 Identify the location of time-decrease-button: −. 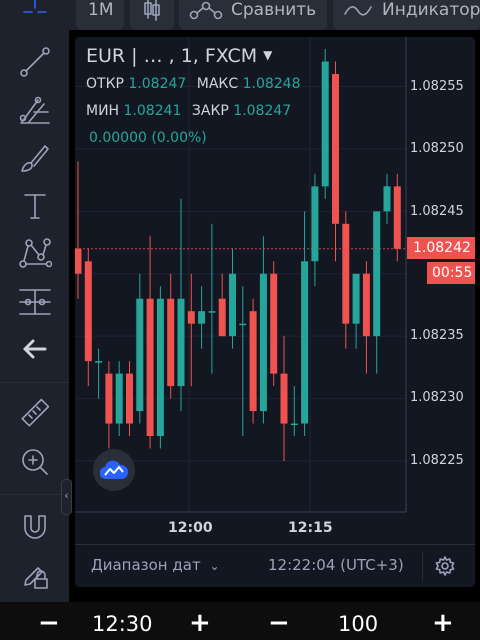
(49, 623).